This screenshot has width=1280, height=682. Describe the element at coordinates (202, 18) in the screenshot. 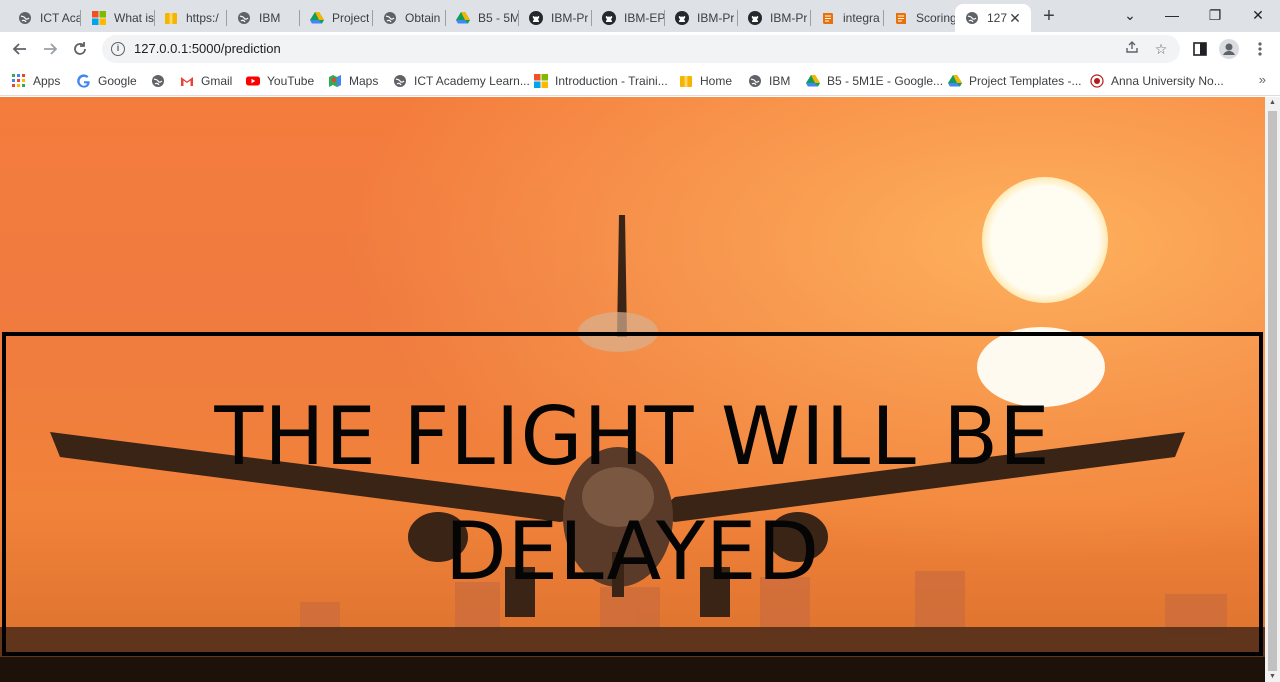

I see `tab-title: https:/` at that location.